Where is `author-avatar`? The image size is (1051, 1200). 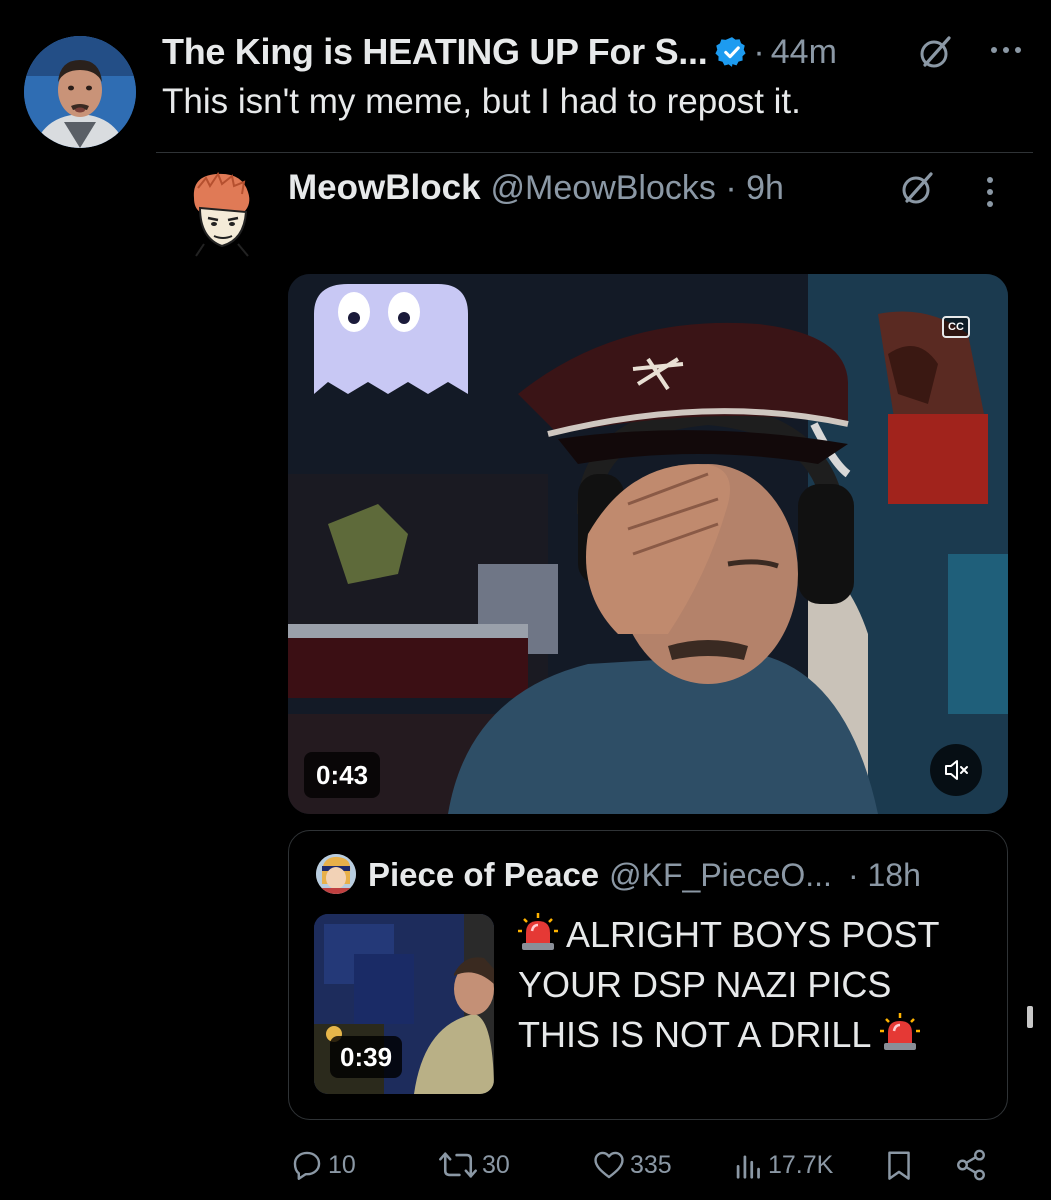 author-avatar is located at coordinates (80, 92).